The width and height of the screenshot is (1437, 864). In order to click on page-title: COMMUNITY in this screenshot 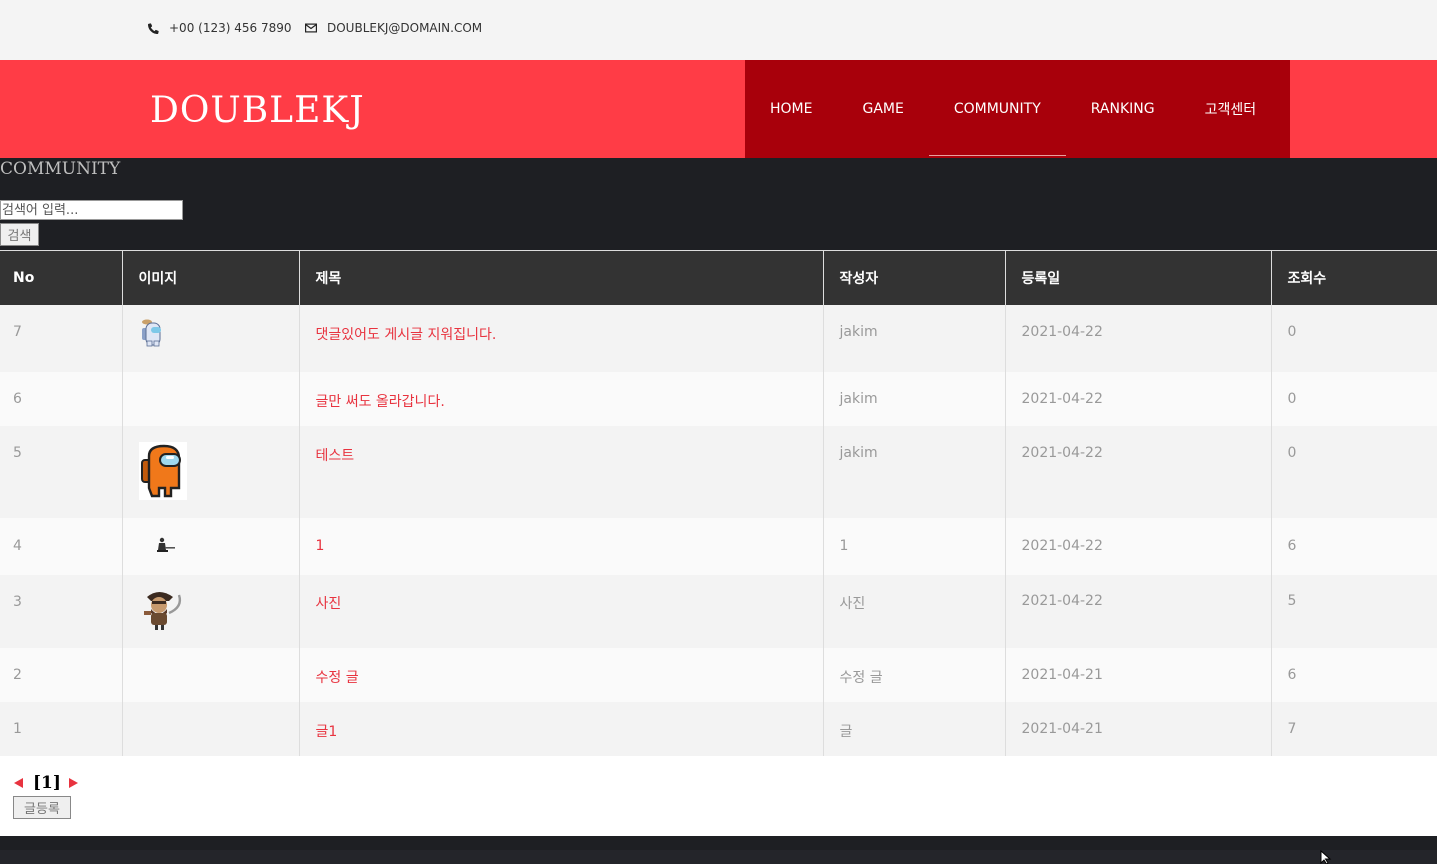, I will do `click(60, 169)`.